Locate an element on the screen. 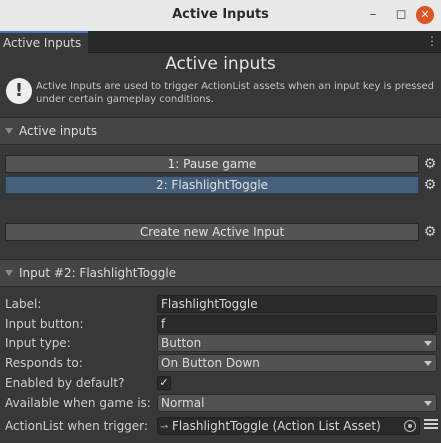  available-when-value: Normal is located at coordinates (183, 403).